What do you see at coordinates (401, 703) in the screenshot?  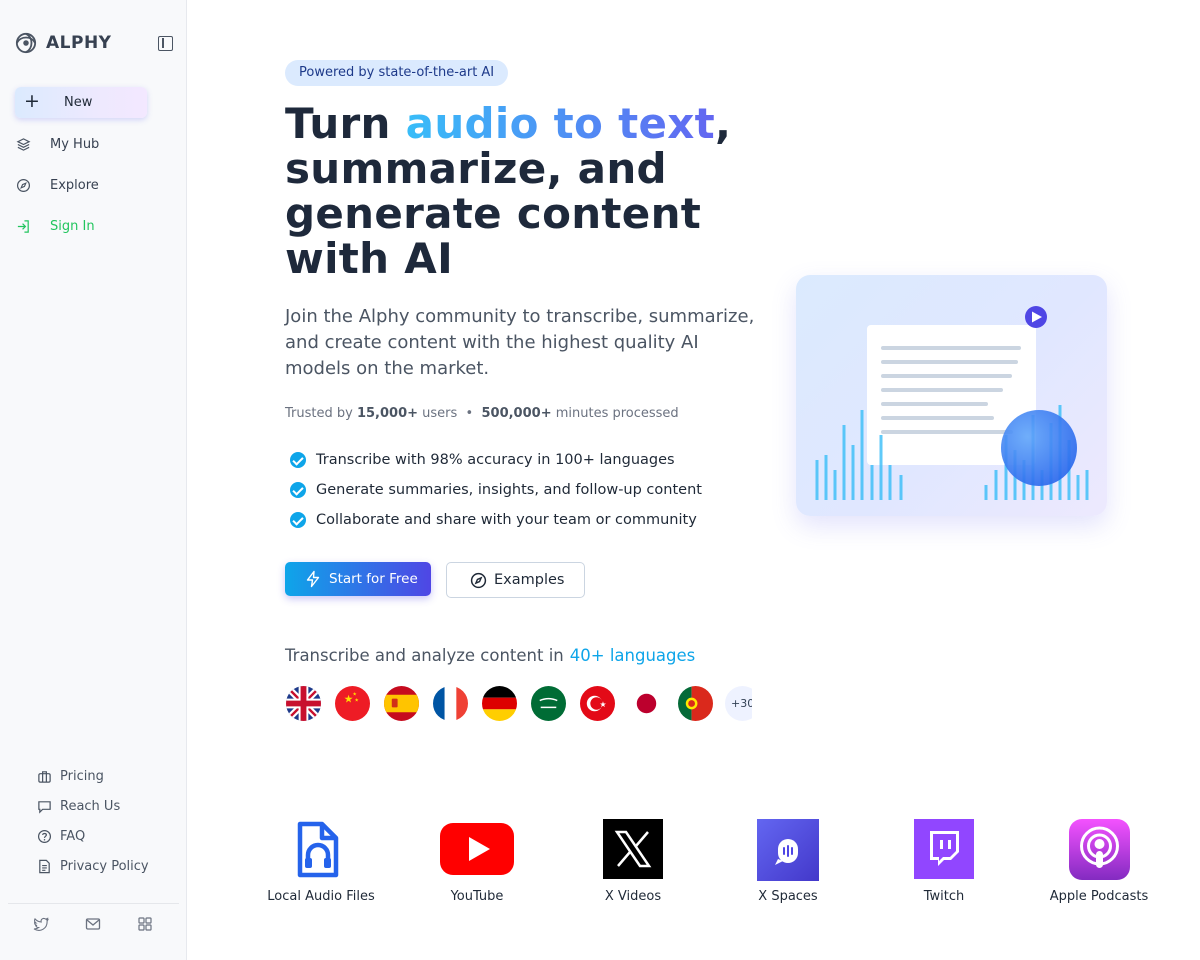 I see `spain-flag` at bounding box center [401, 703].